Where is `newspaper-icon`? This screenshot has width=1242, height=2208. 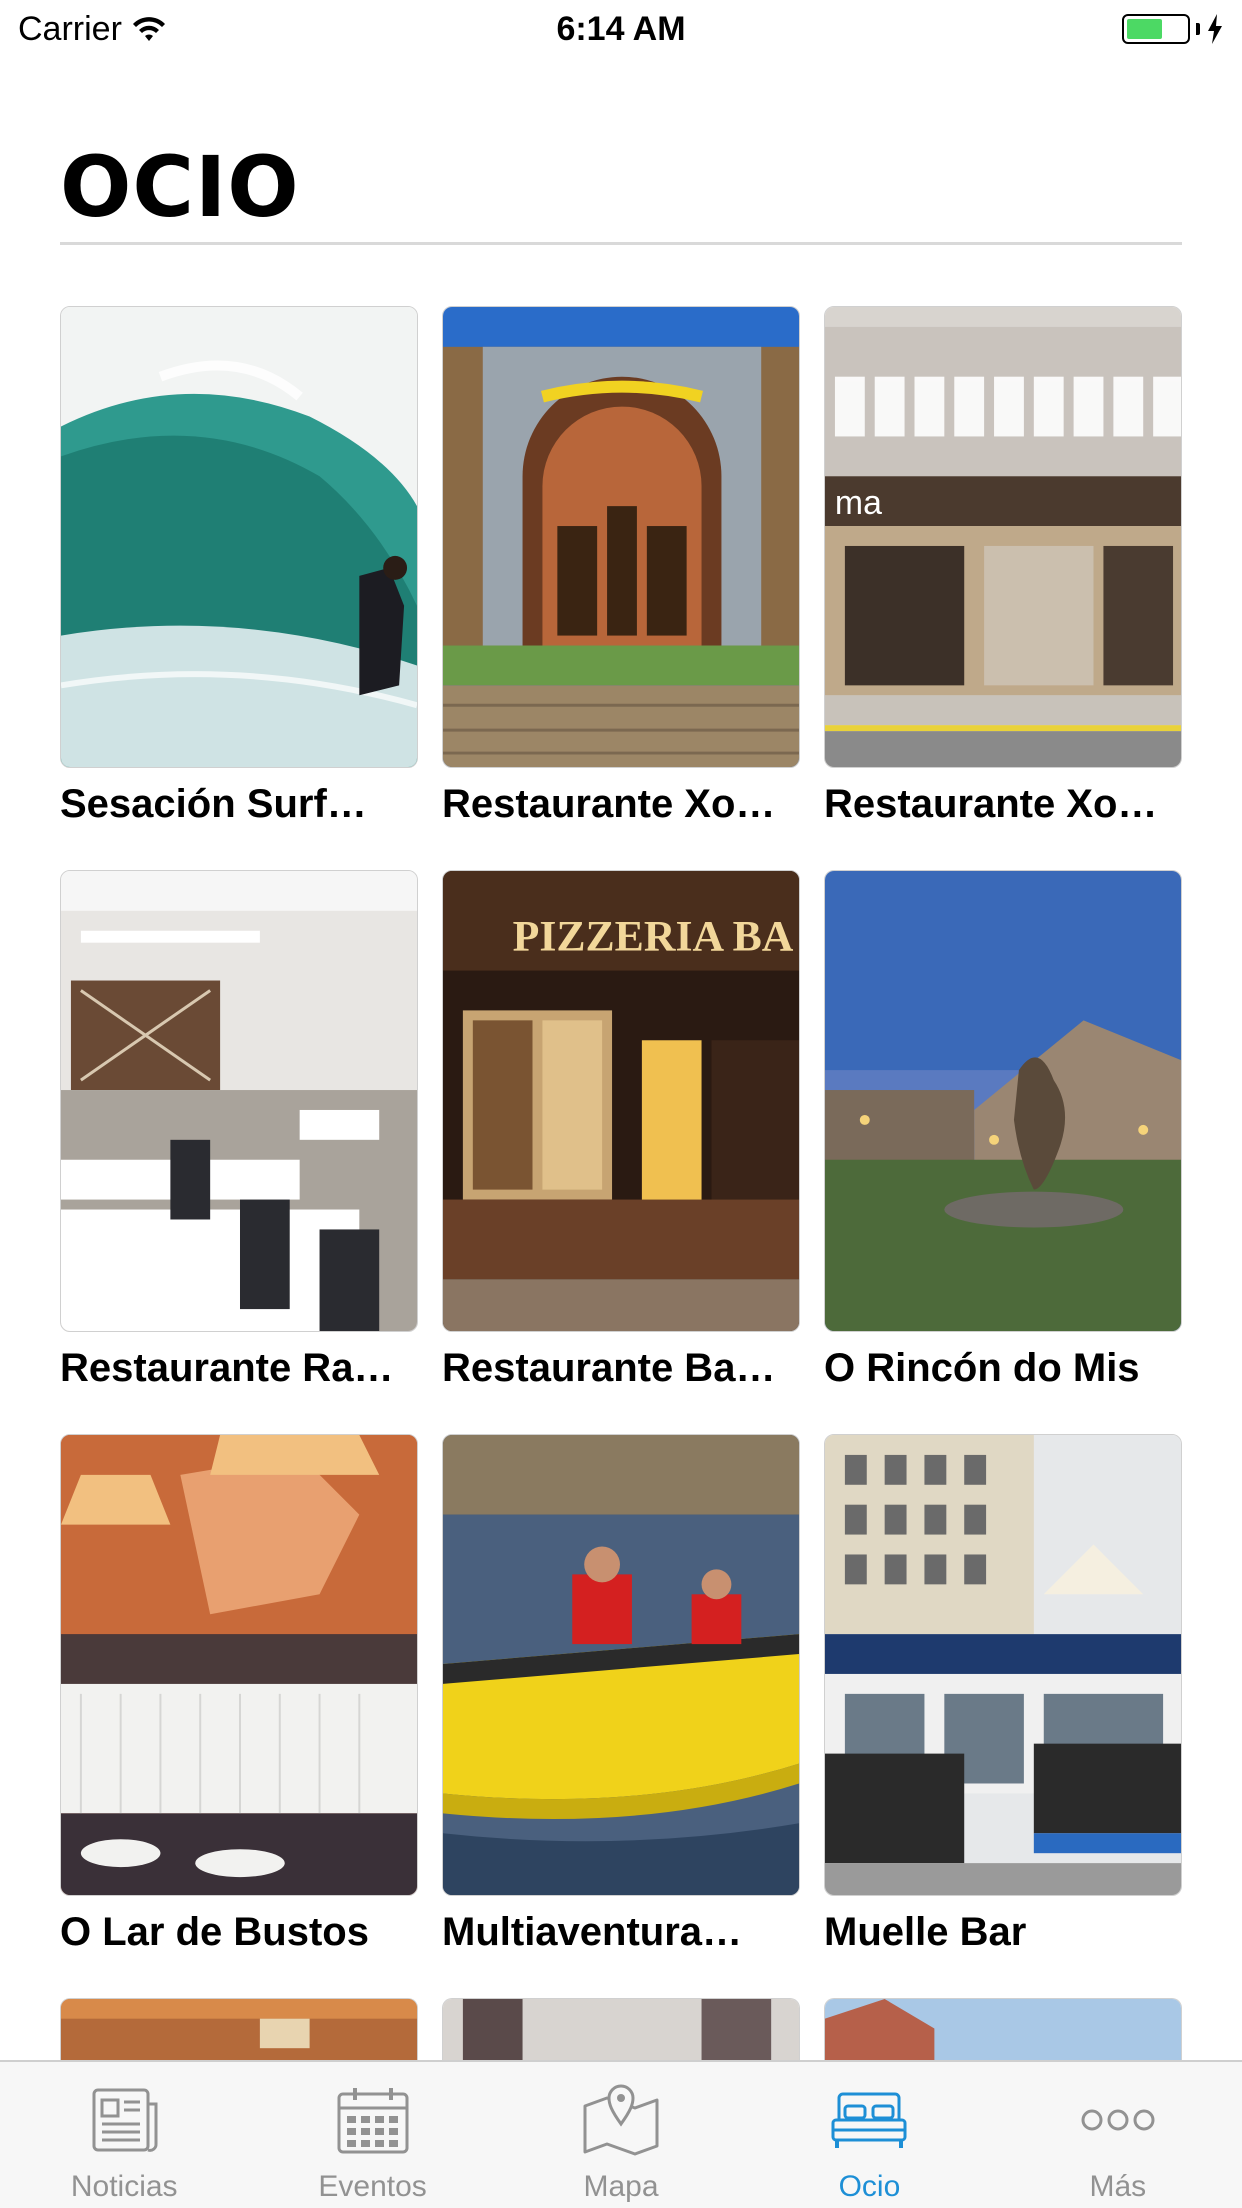
newspaper-icon is located at coordinates (125, 2120).